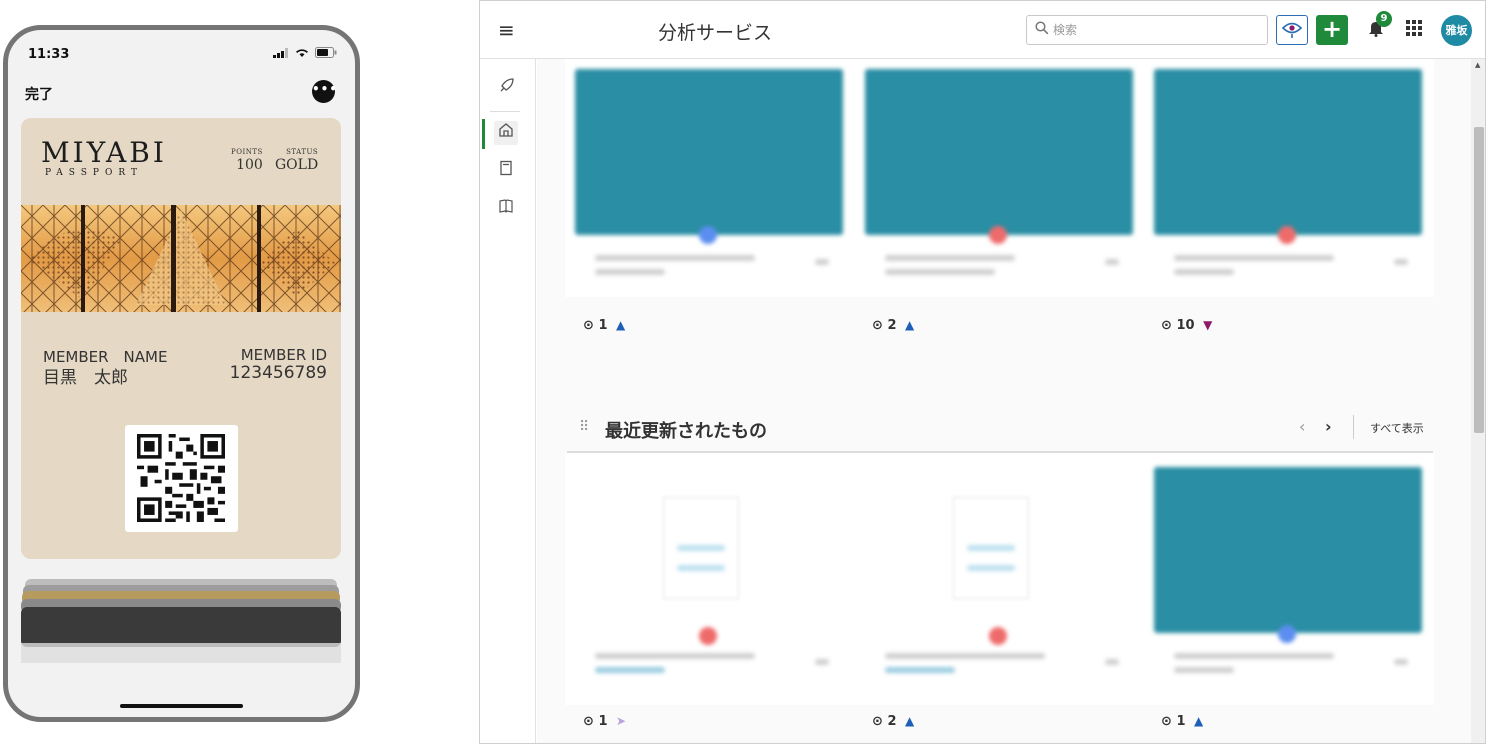  Describe the element at coordinates (1414, 28) in the screenshot. I see `apps-grid-icon` at that location.